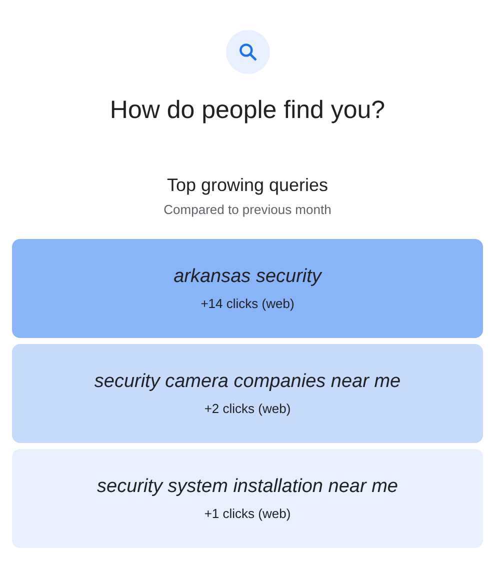 The height and width of the screenshot is (566, 495). What do you see at coordinates (247, 185) in the screenshot?
I see `section-title: Top growing queries` at bounding box center [247, 185].